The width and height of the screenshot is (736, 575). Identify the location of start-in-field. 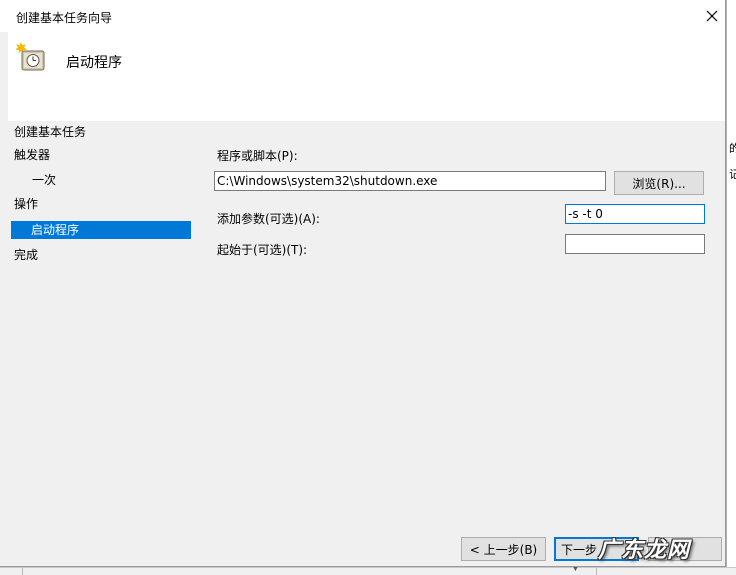
(635, 244).